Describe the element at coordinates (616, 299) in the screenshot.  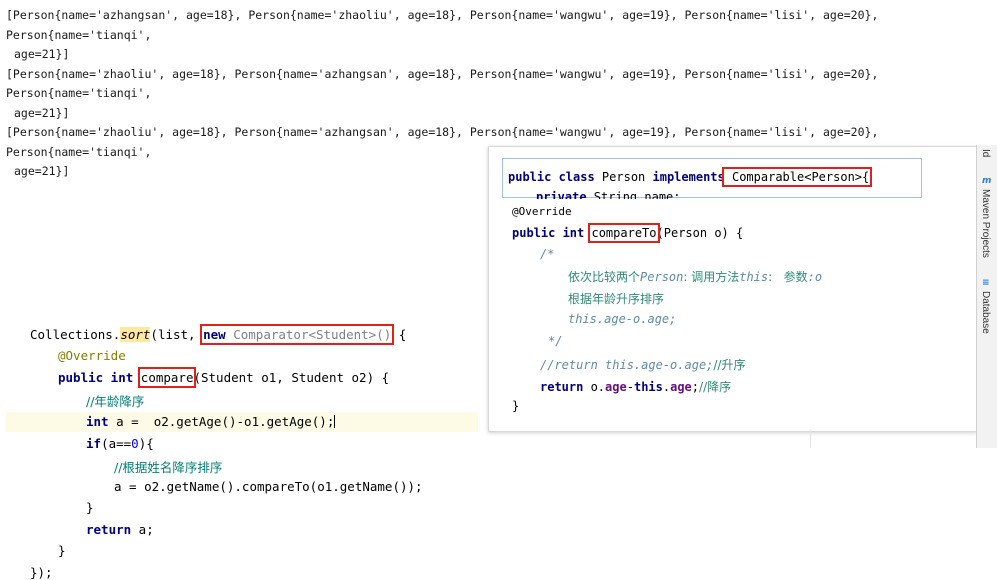
I see `code-comment: 根据年龄升序排序` at that location.